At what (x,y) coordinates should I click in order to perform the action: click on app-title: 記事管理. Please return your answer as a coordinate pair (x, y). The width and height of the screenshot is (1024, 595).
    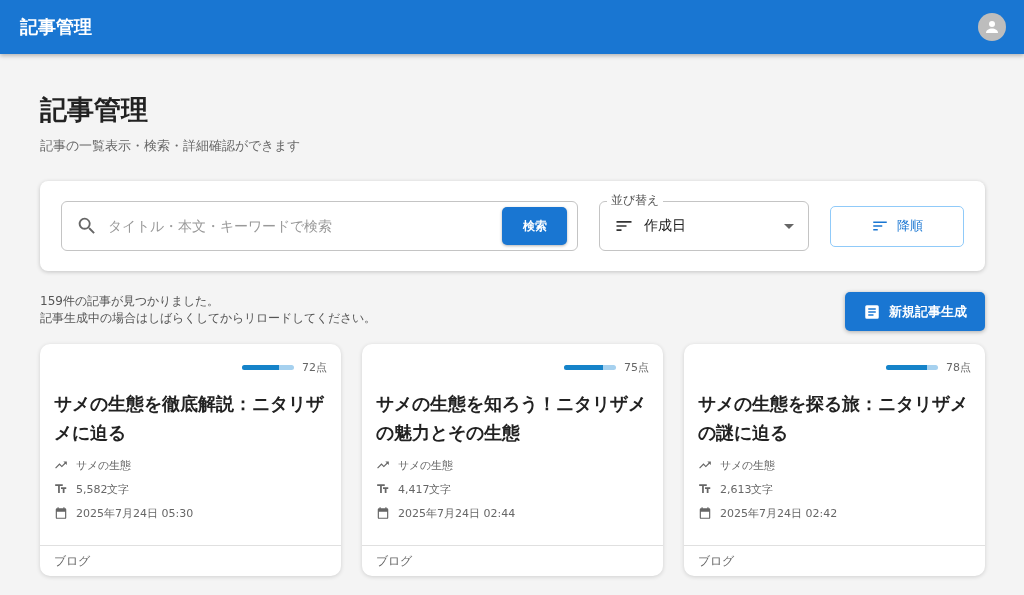
    Looking at the image, I should click on (56, 27).